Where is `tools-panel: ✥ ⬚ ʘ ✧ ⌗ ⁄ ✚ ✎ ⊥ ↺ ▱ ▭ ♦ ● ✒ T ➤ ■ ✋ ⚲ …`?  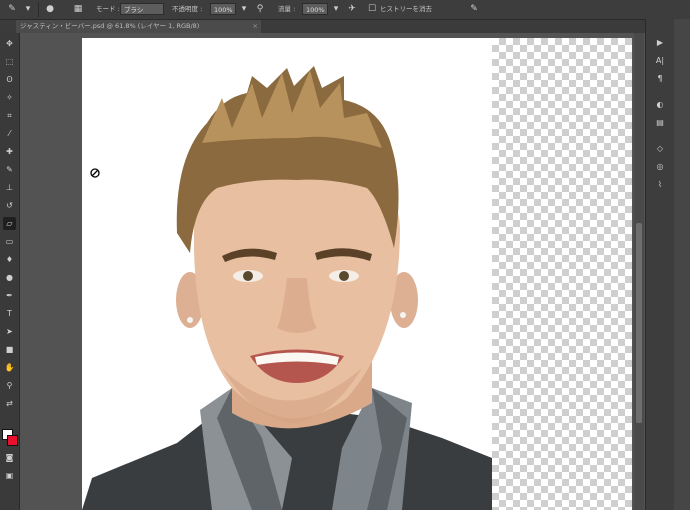 tools-panel: ✥ ⬚ ʘ ✧ ⌗ ⁄ ✚ ✎ ⊥ ↺ ▱ ▭ ♦ ● ✒ T ➤ ■ ✋ ⚲ … is located at coordinates (10, 271).